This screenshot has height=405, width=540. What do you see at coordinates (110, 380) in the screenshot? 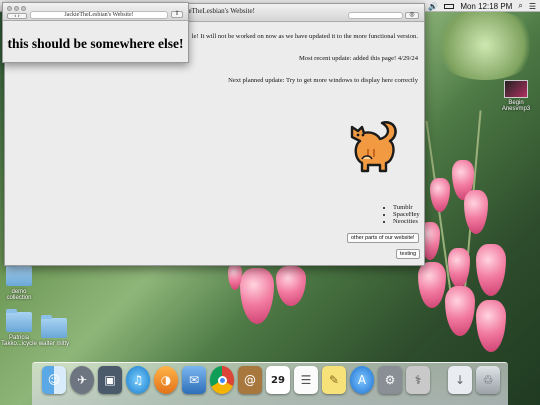
I see `photo-icon: ▣` at bounding box center [110, 380].